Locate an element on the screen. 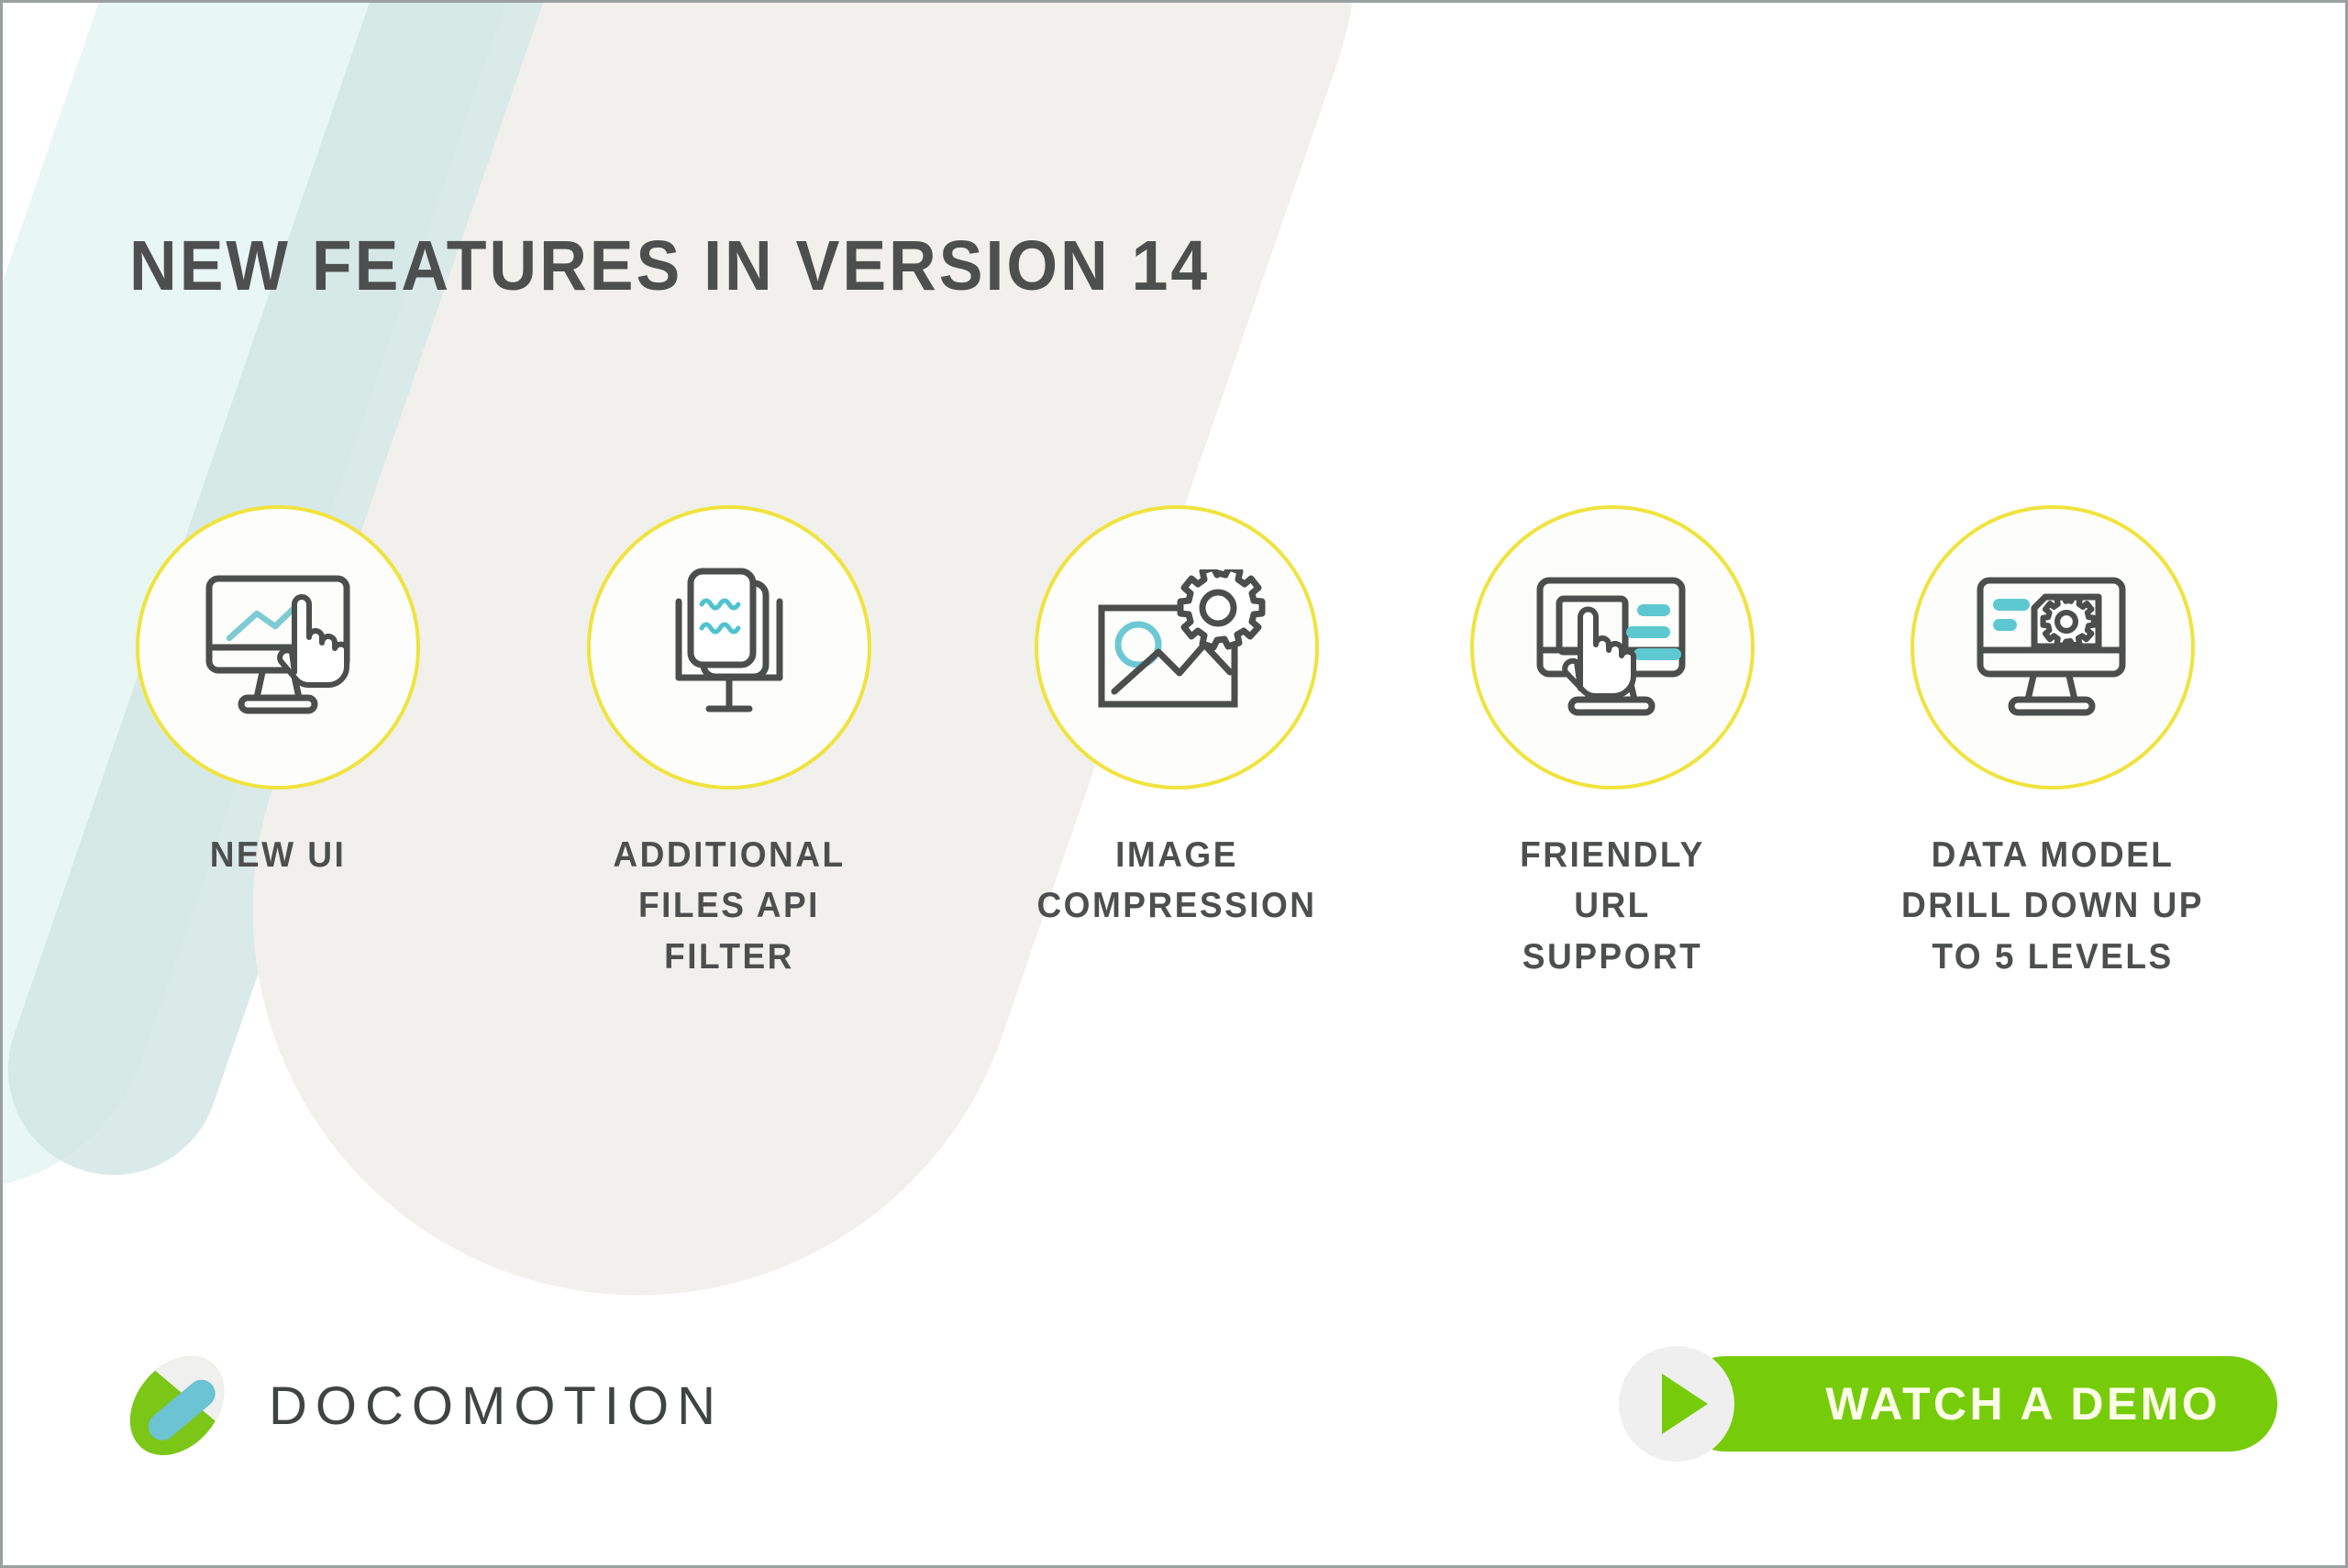 The height and width of the screenshot is (1568, 2348). caption-line: ADDITIONAL is located at coordinates (729, 855).